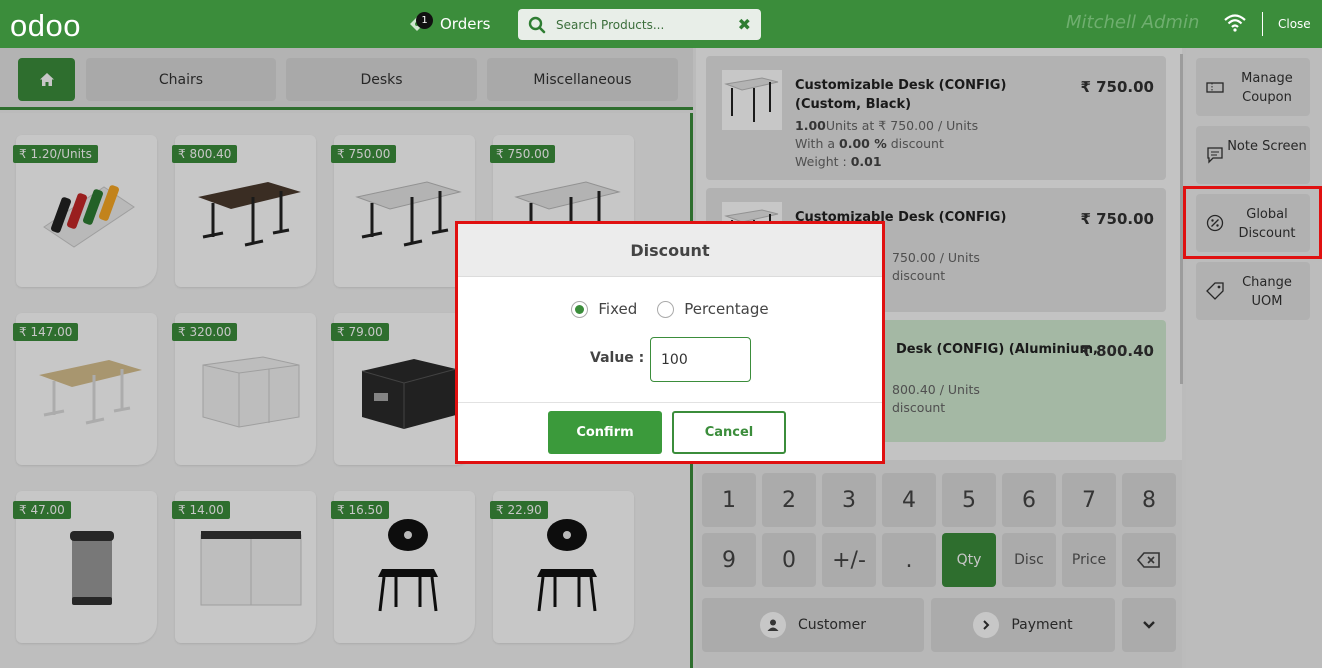  Describe the element at coordinates (618, 309) in the screenshot. I see `fixed-label: Fixed` at that location.